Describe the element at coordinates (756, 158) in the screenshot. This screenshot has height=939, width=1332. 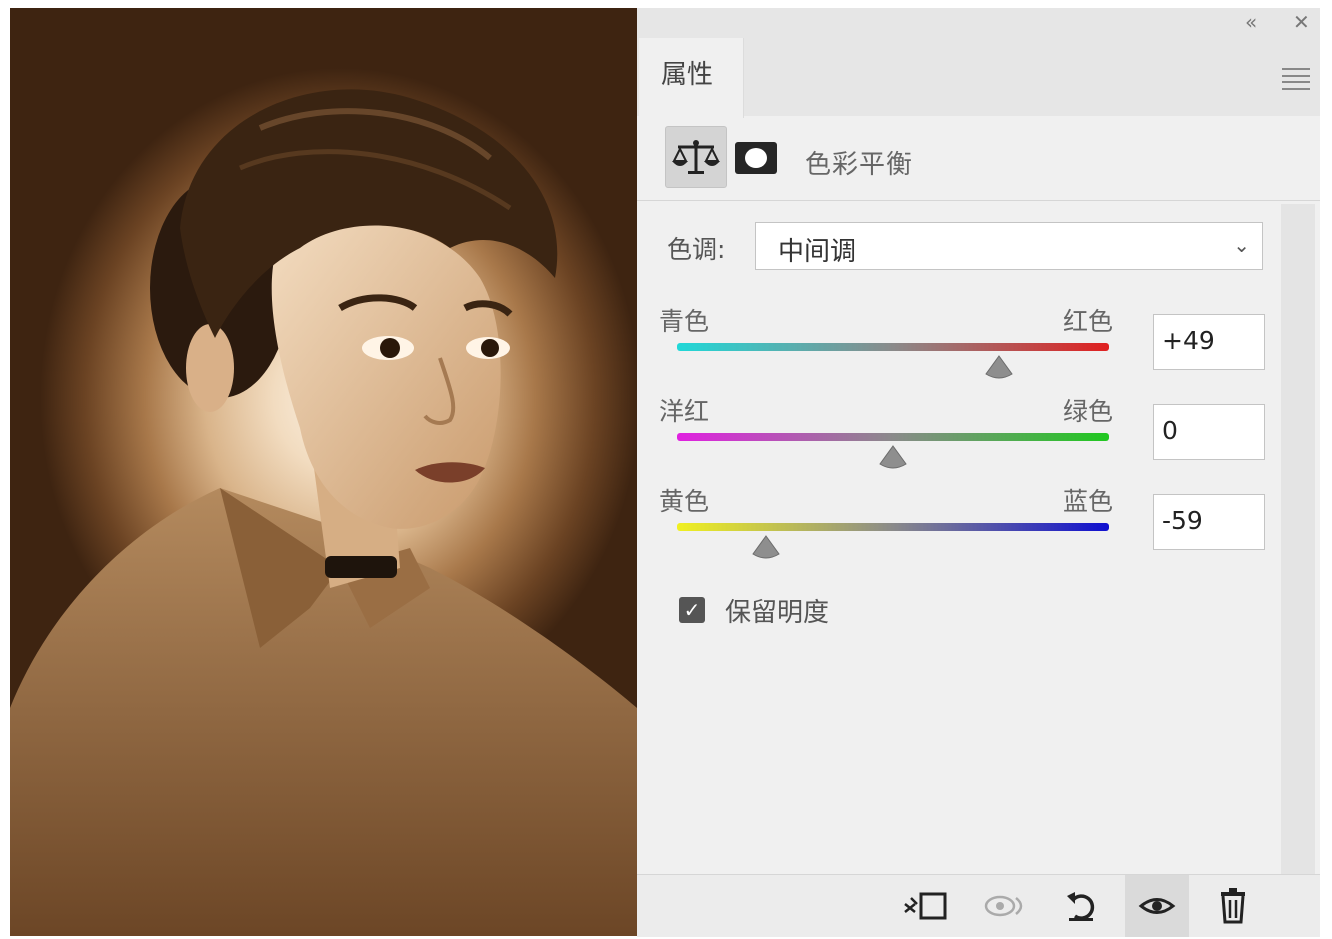
I see `layer-mask-icon` at that location.